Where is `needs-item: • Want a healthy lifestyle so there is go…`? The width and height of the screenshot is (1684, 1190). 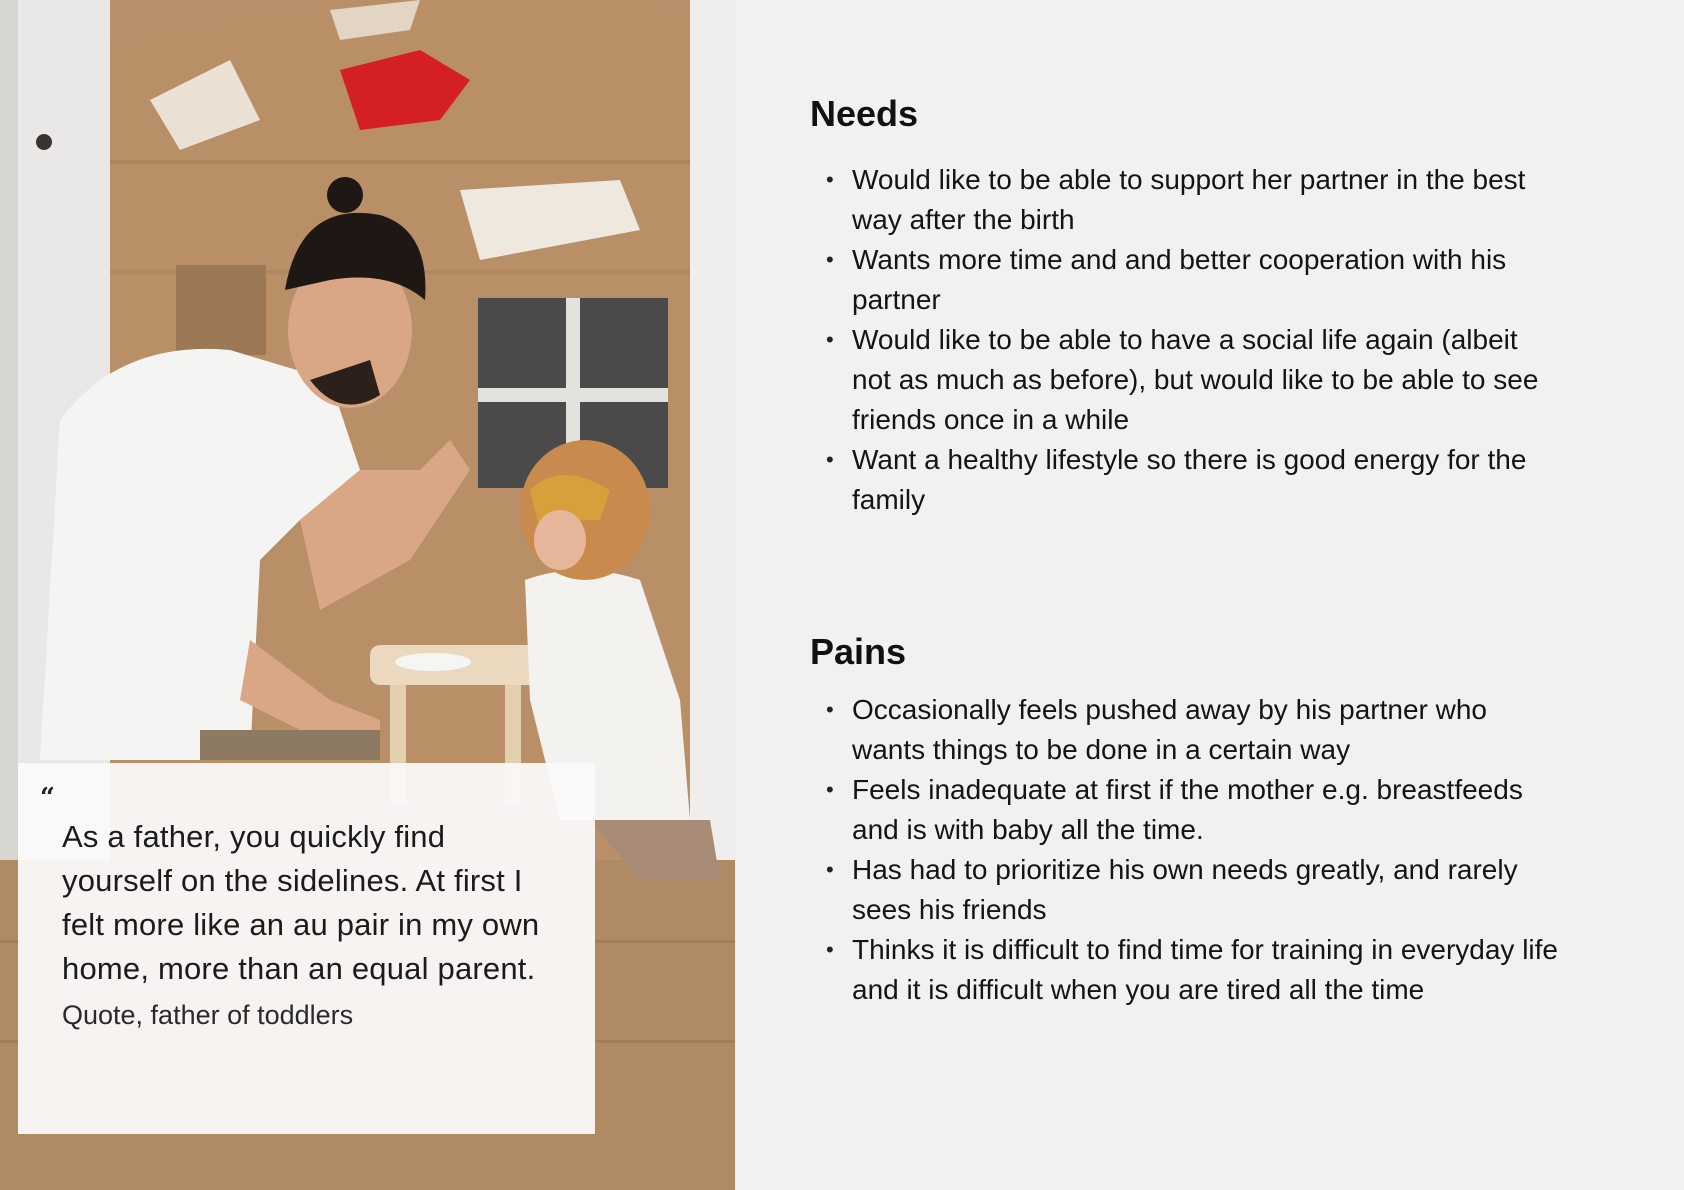 needs-item: • Want a healthy lifestyle so there is go… is located at coordinates (1198, 480).